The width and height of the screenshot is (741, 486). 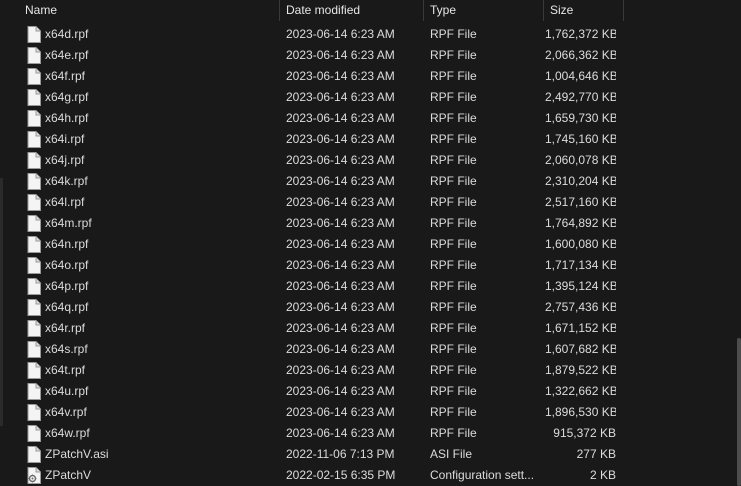 What do you see at coordinates (66, 349) in the screenshot?
I see `file-name: x64s.rpf` at bounding box center [66, 349].